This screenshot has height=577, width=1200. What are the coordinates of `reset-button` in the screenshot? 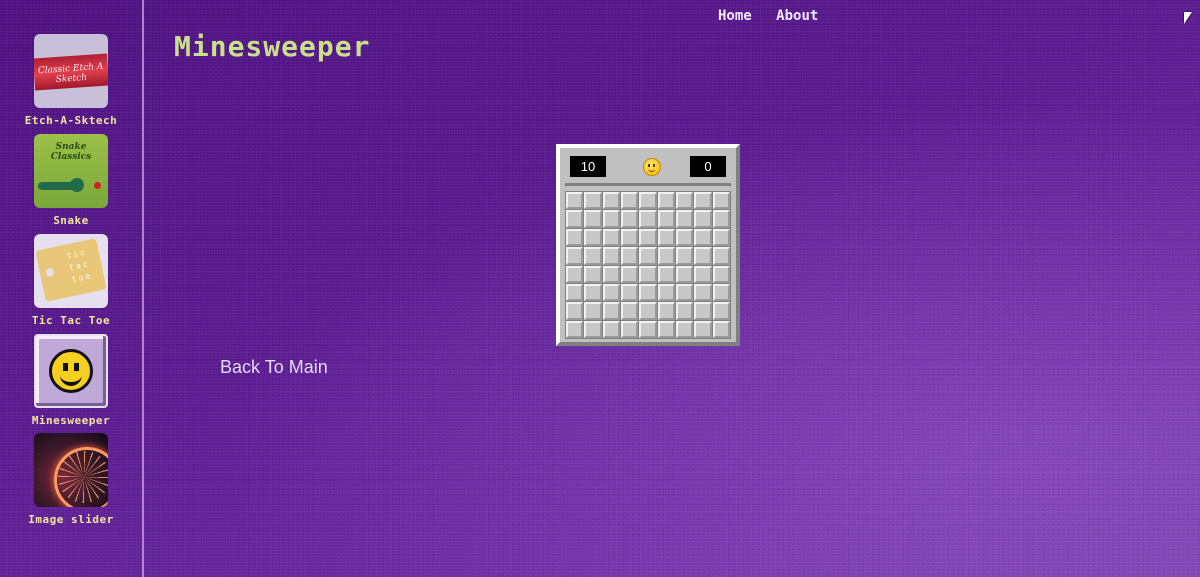 It's located at (652, 167).